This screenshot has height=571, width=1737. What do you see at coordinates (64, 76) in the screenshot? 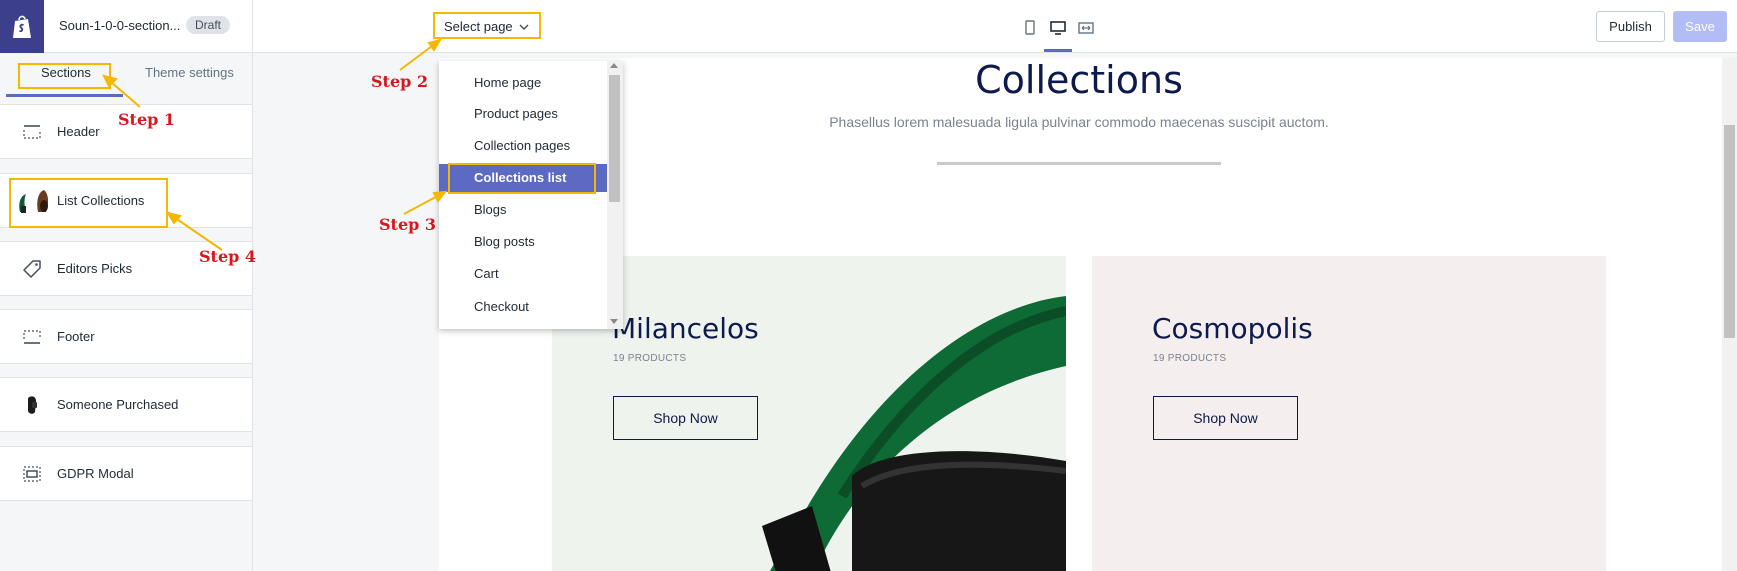
I see `step-1-highlight` at bounding box center [64, 76].